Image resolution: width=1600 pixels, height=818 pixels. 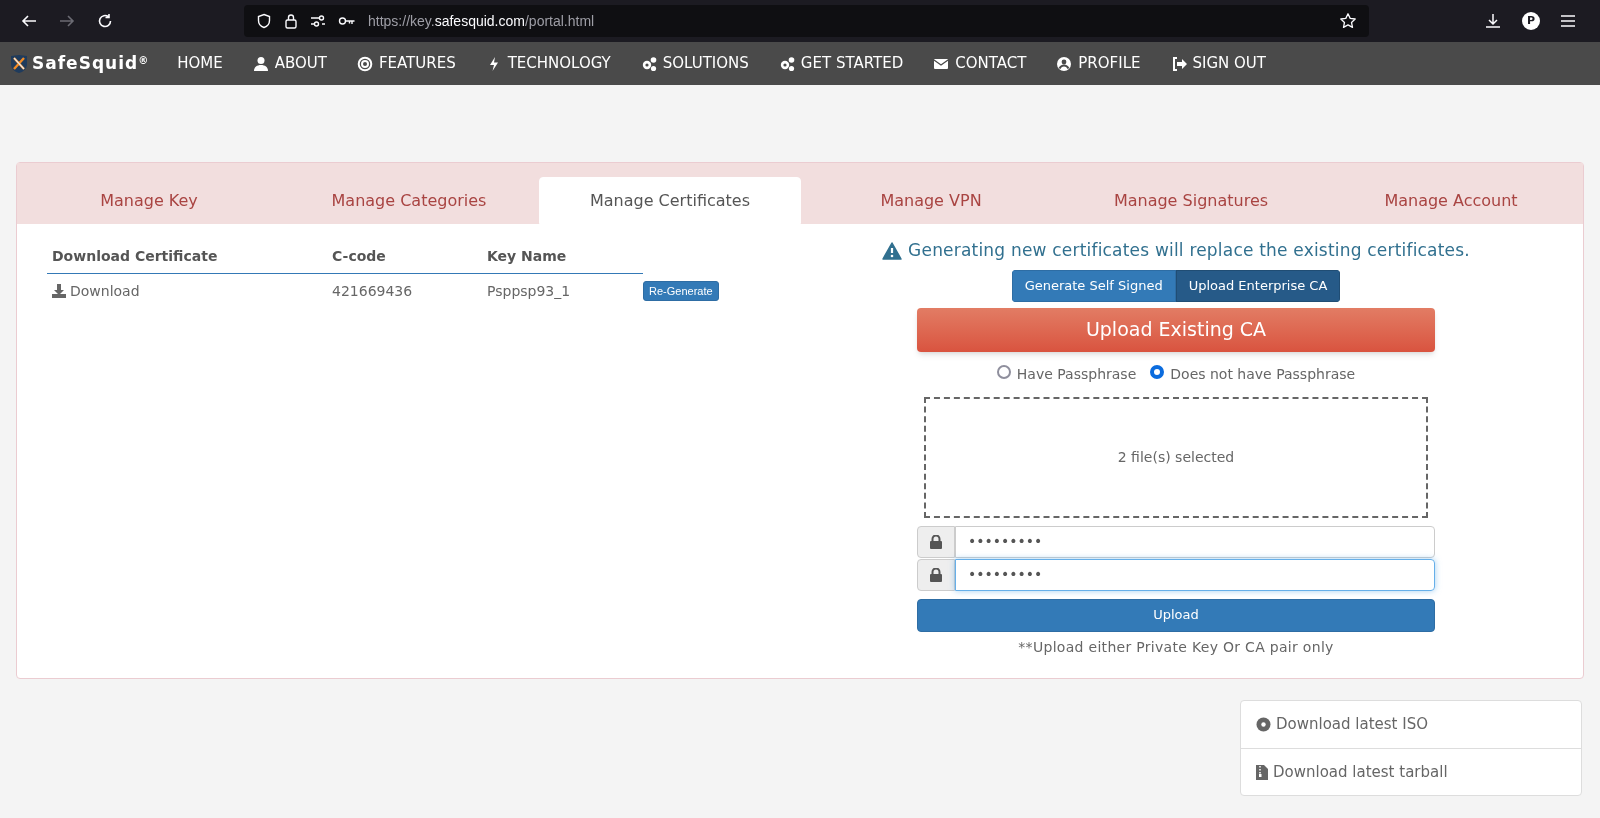 What do you see at coordinates (409, 200) in the screenshot?
I see `tab: Manage Categories` at bounding box center [409, 200].